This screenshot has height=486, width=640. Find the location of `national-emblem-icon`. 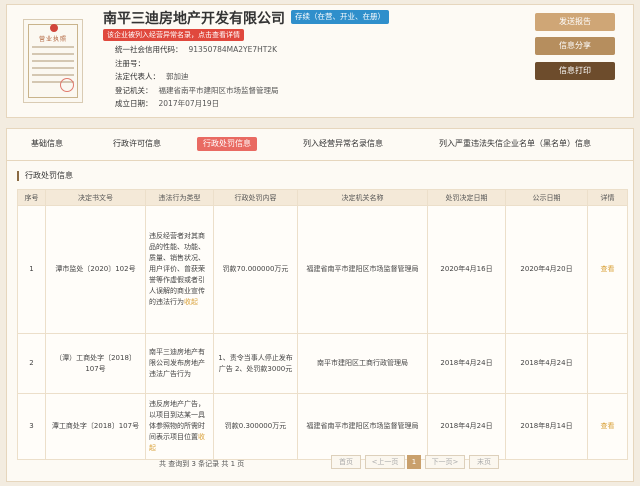

national-emblem-icon is located at coordinates (54, 28).